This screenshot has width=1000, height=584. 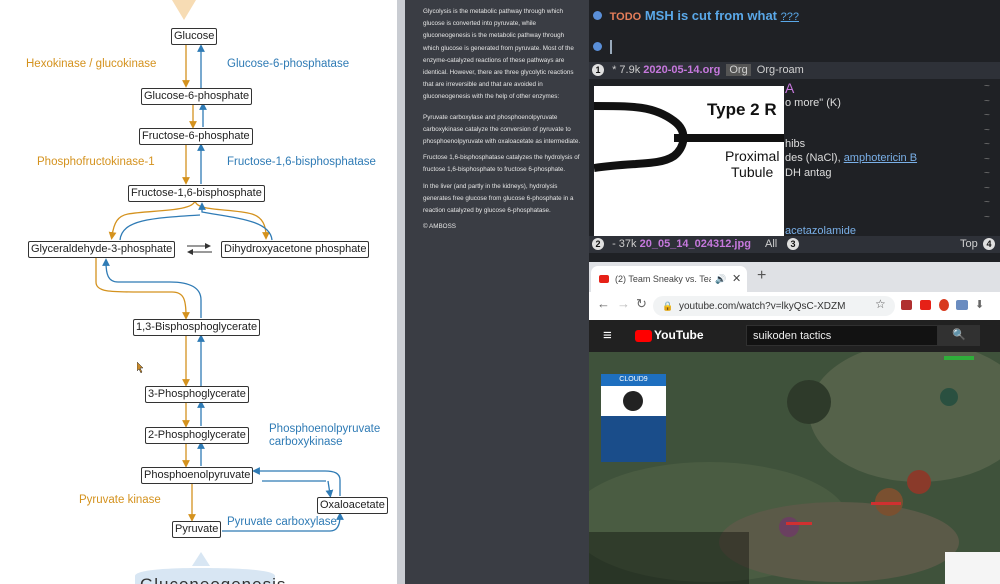 What do you see at coordinates (623, 303) in the screenshot?
I see `forward-icon: →` at bounding box center [623, 303].